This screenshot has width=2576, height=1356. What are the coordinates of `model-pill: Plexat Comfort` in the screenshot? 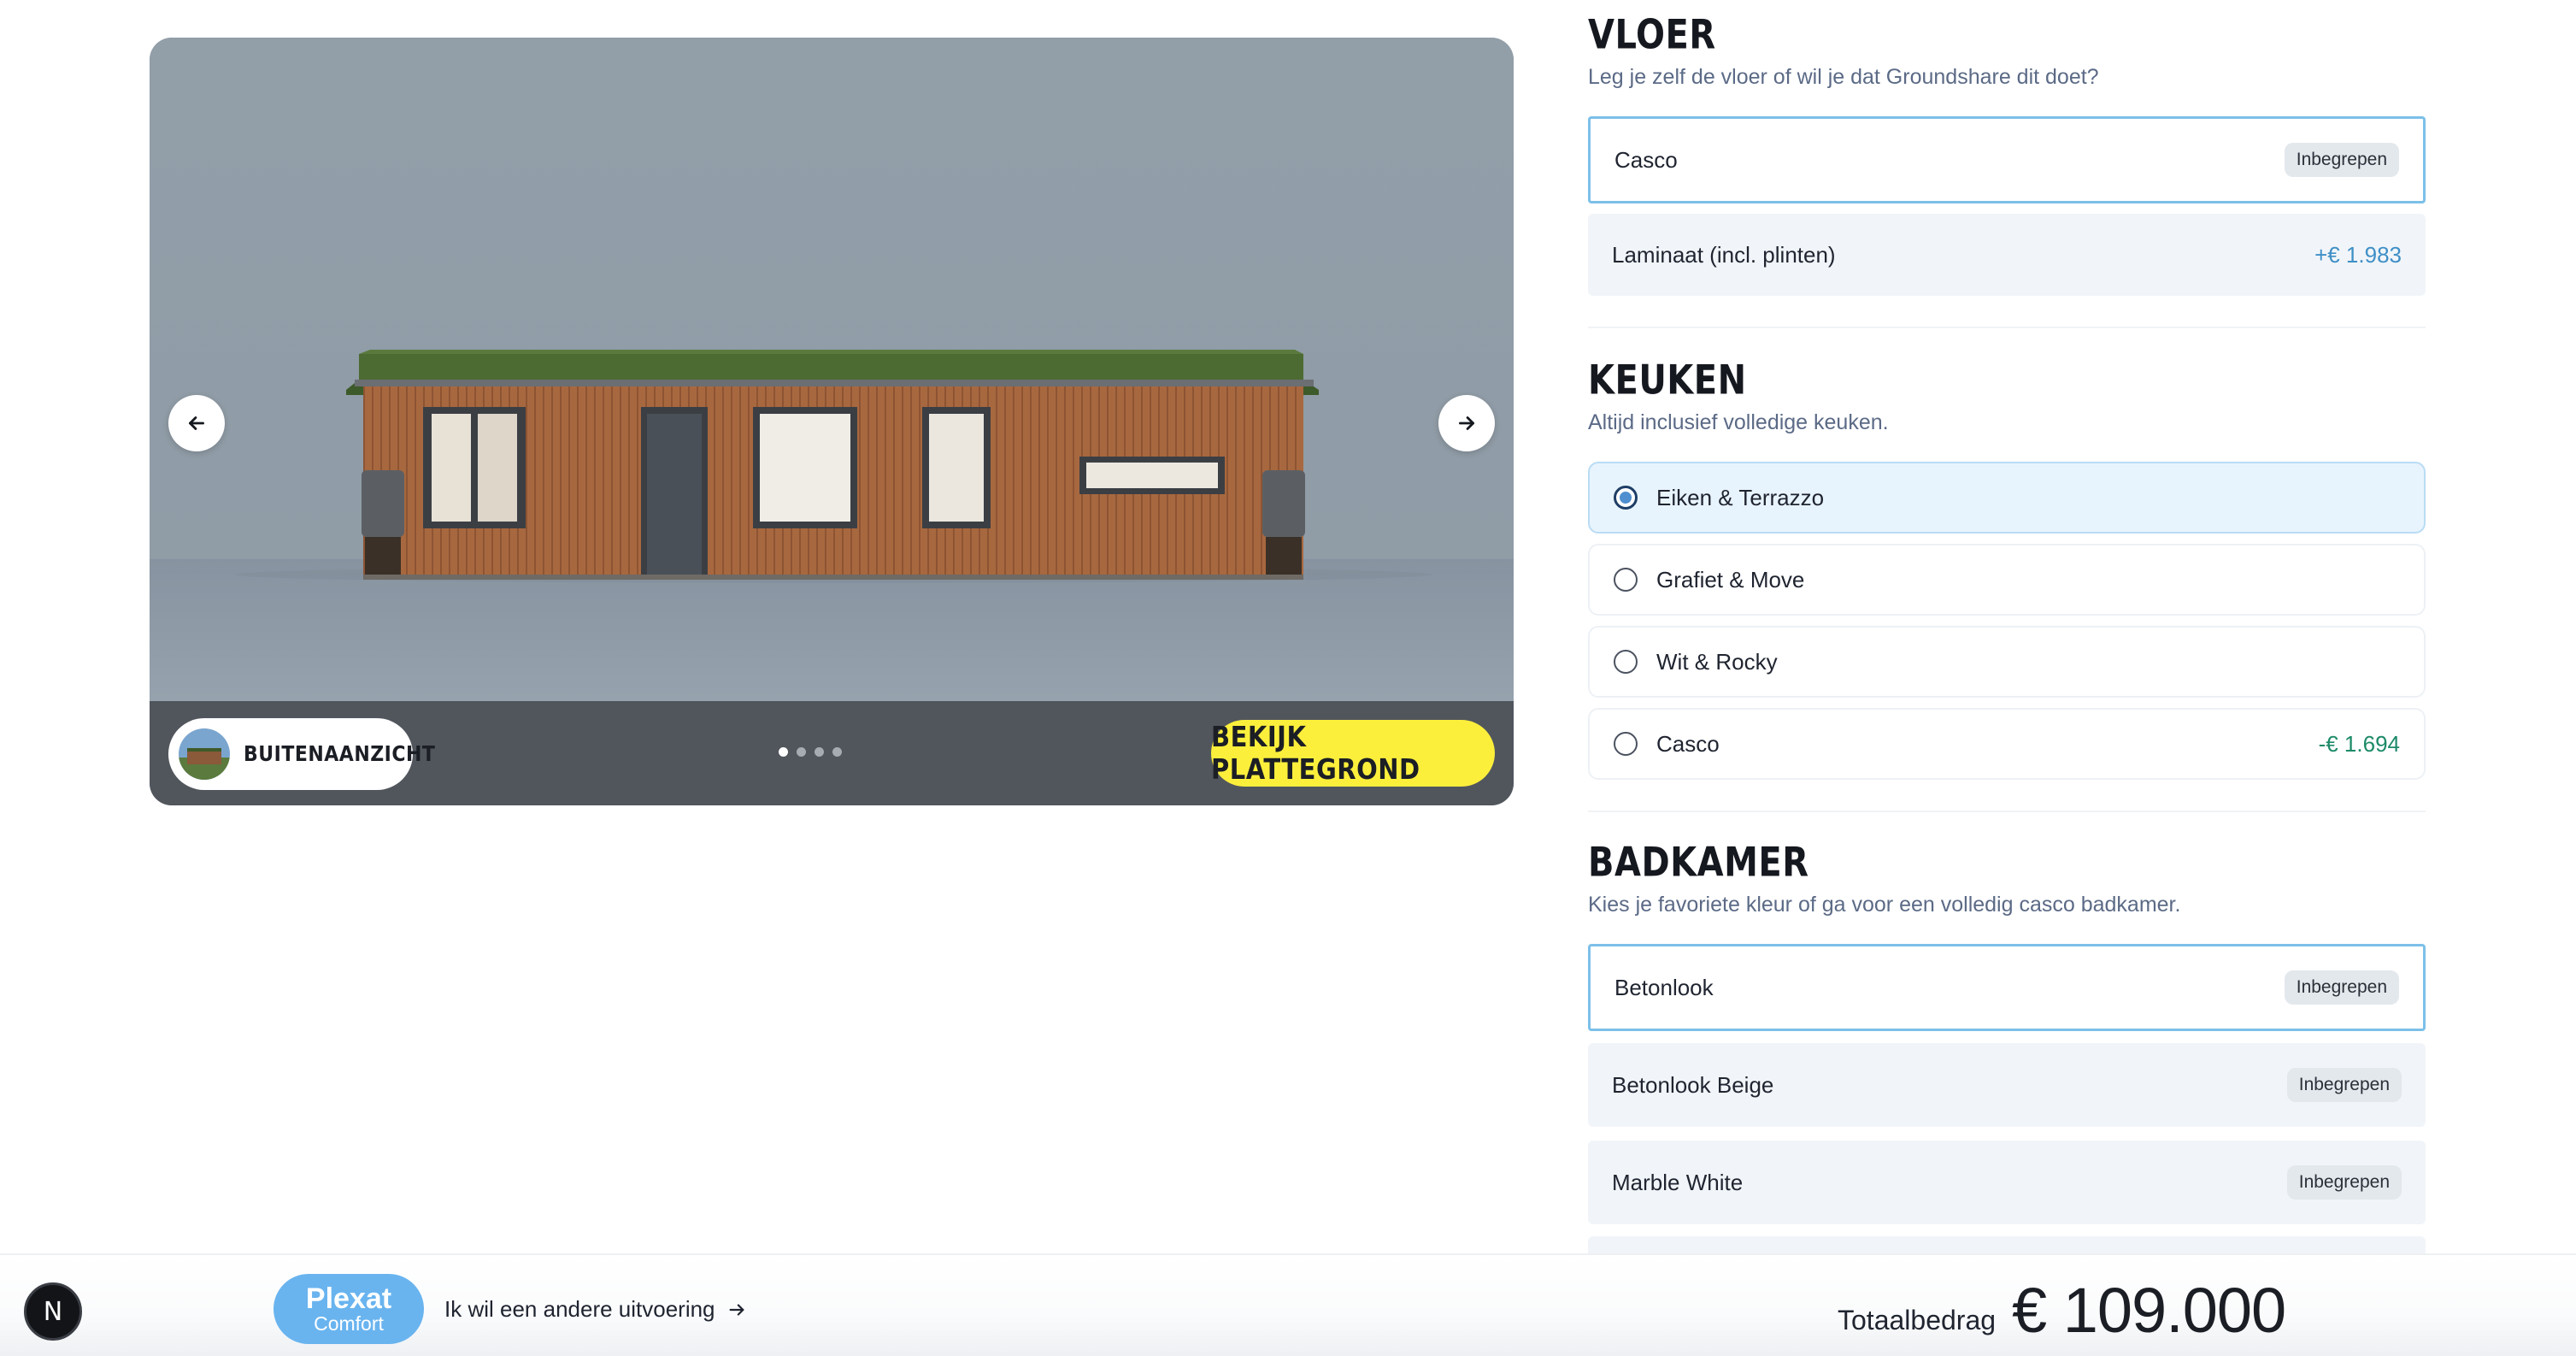 It's located at (348, 1309).